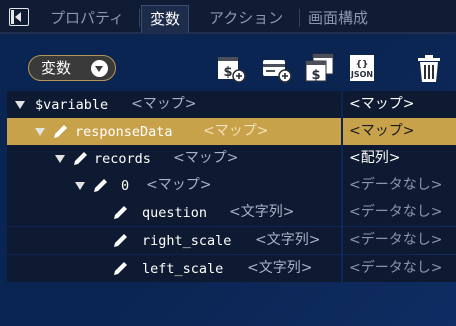 Image resolution: width=456 pixels, height=326 pixels. I want to click on tab-bar: プロパティ 変数 アクション 画面構成, so click(228, 17).